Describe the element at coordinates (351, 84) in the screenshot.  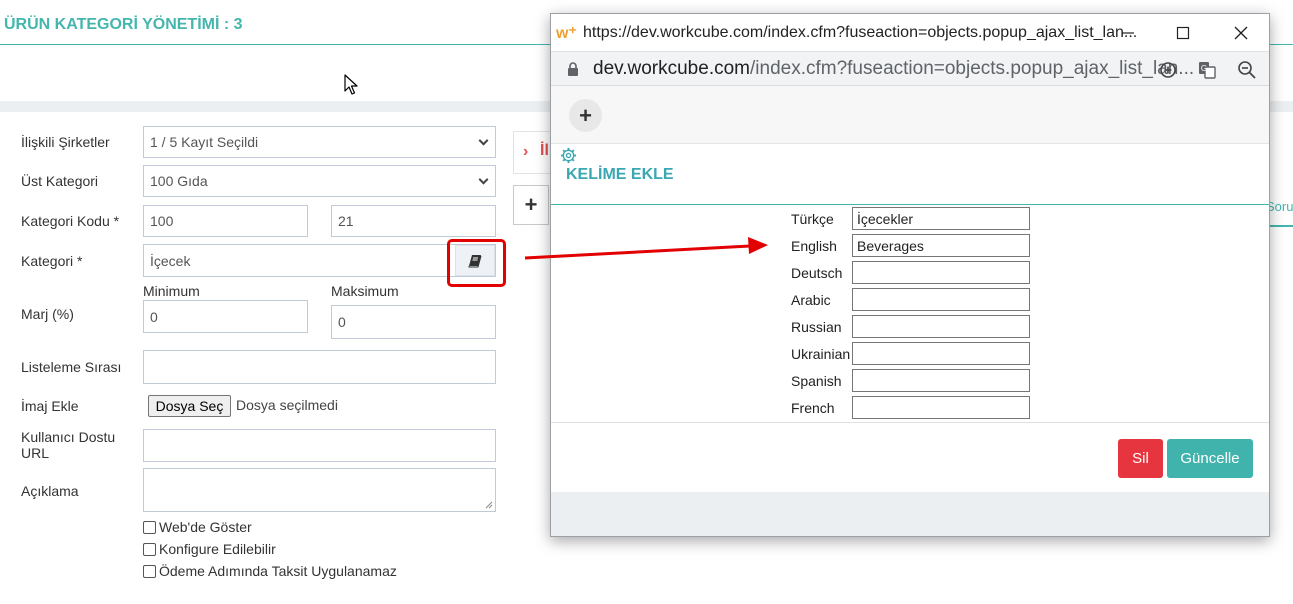
I see `mouse-cursor-icon` at that location.